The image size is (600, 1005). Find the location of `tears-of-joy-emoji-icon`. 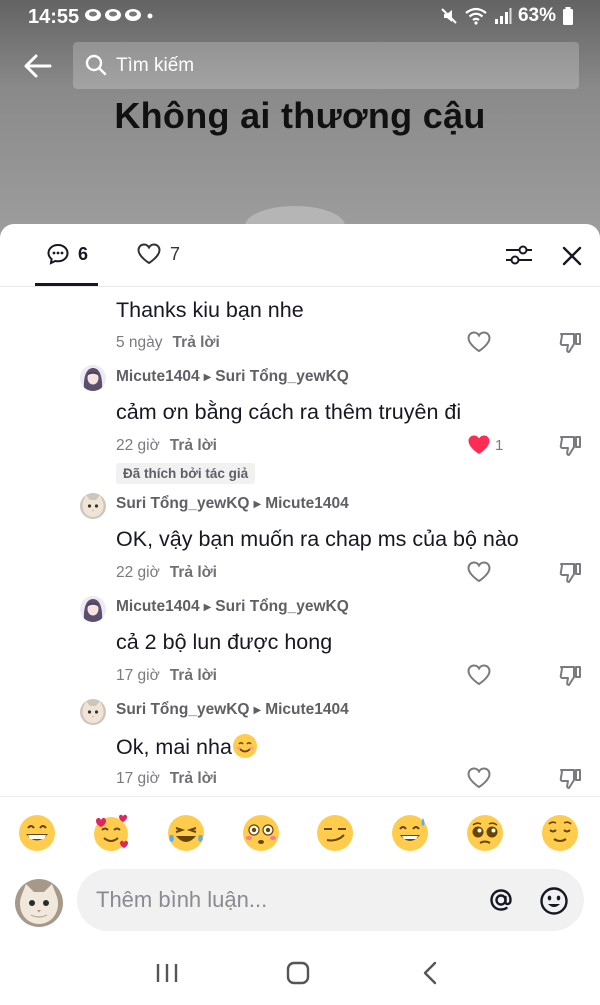

tears-of-joy-emoji-icon is located at coordinates (186, 833).